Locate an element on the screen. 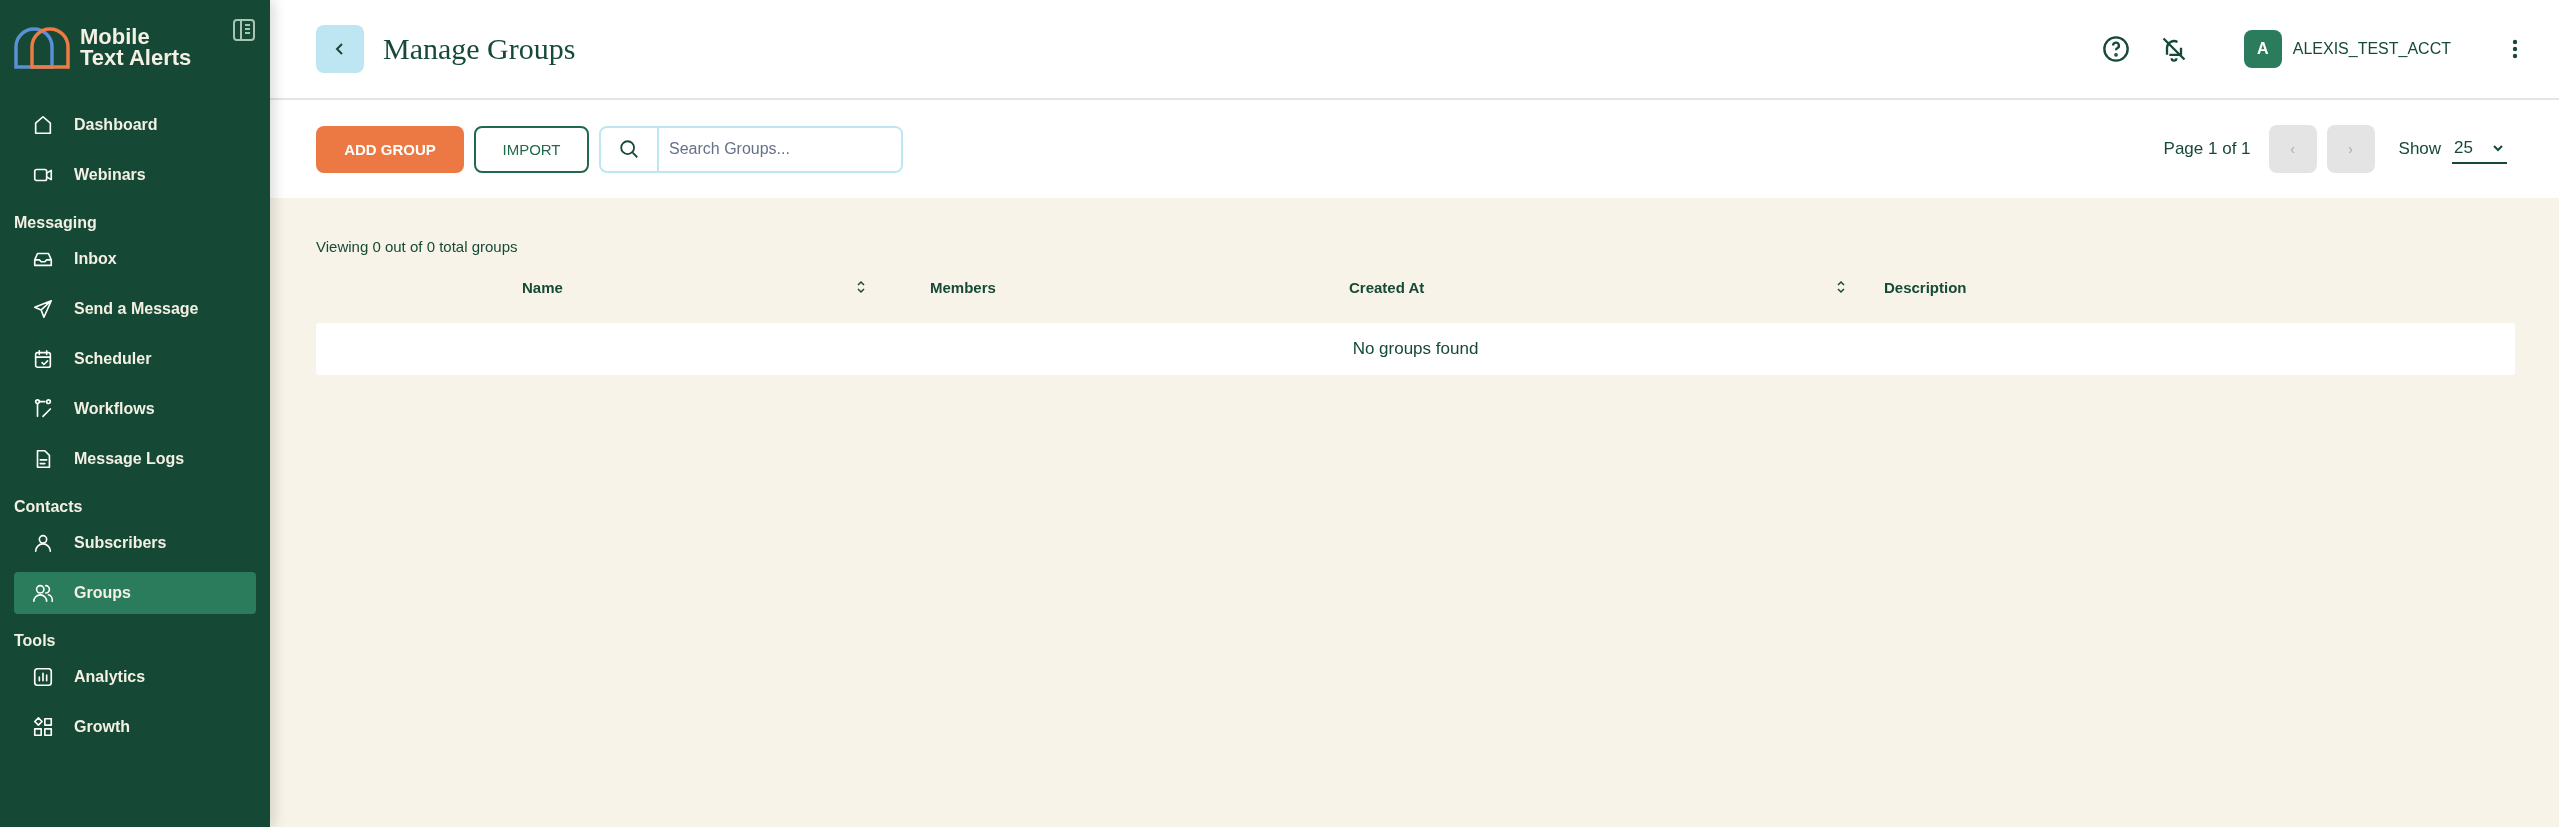  nav-item: Inbox is located at coordinates (135, 259).